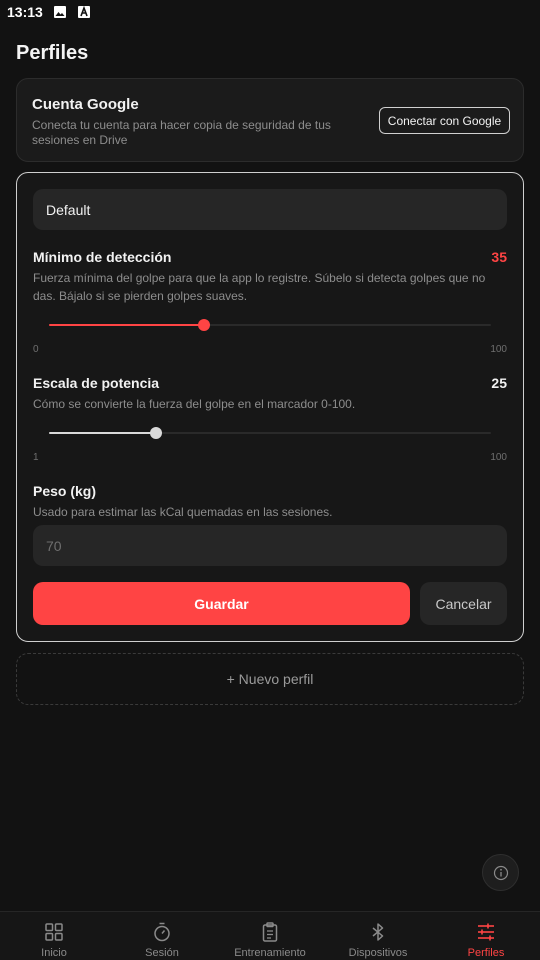  Describe the element at coordinates (270, 545) in the screenshot. I see `weight-input: 70` at that location.